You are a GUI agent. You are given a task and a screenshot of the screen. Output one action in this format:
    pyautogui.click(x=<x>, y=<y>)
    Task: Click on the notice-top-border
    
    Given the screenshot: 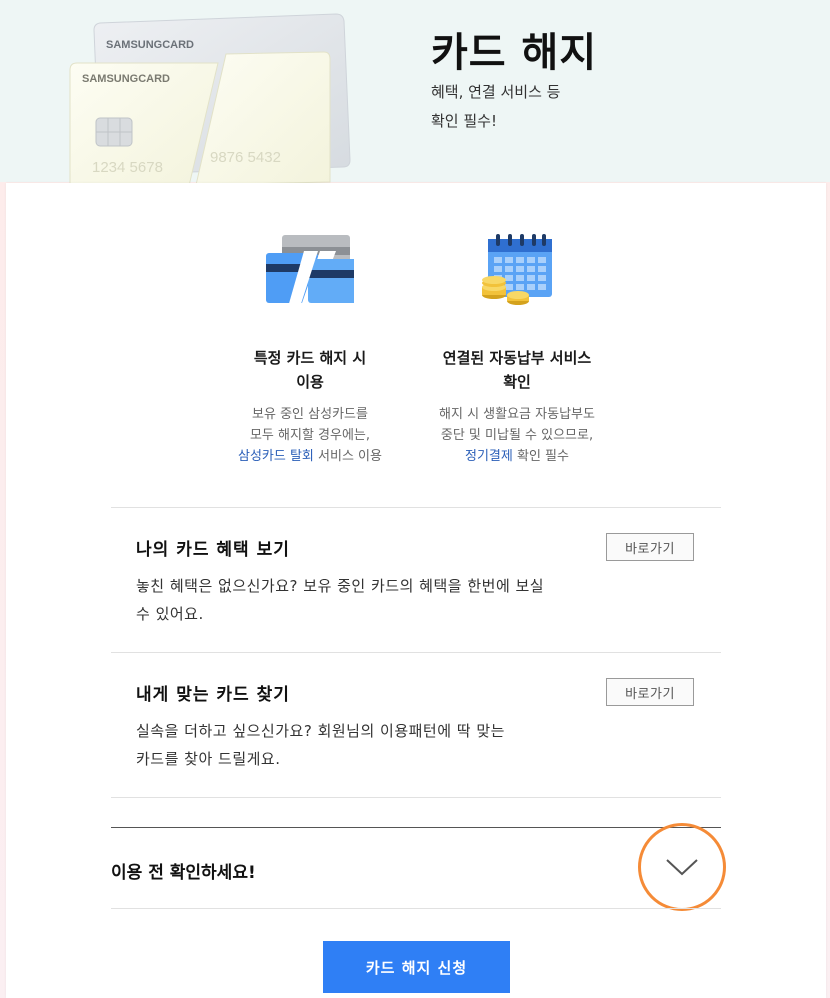 What is the action you would take?
    pyautogui.click(x=416, y=827)
    